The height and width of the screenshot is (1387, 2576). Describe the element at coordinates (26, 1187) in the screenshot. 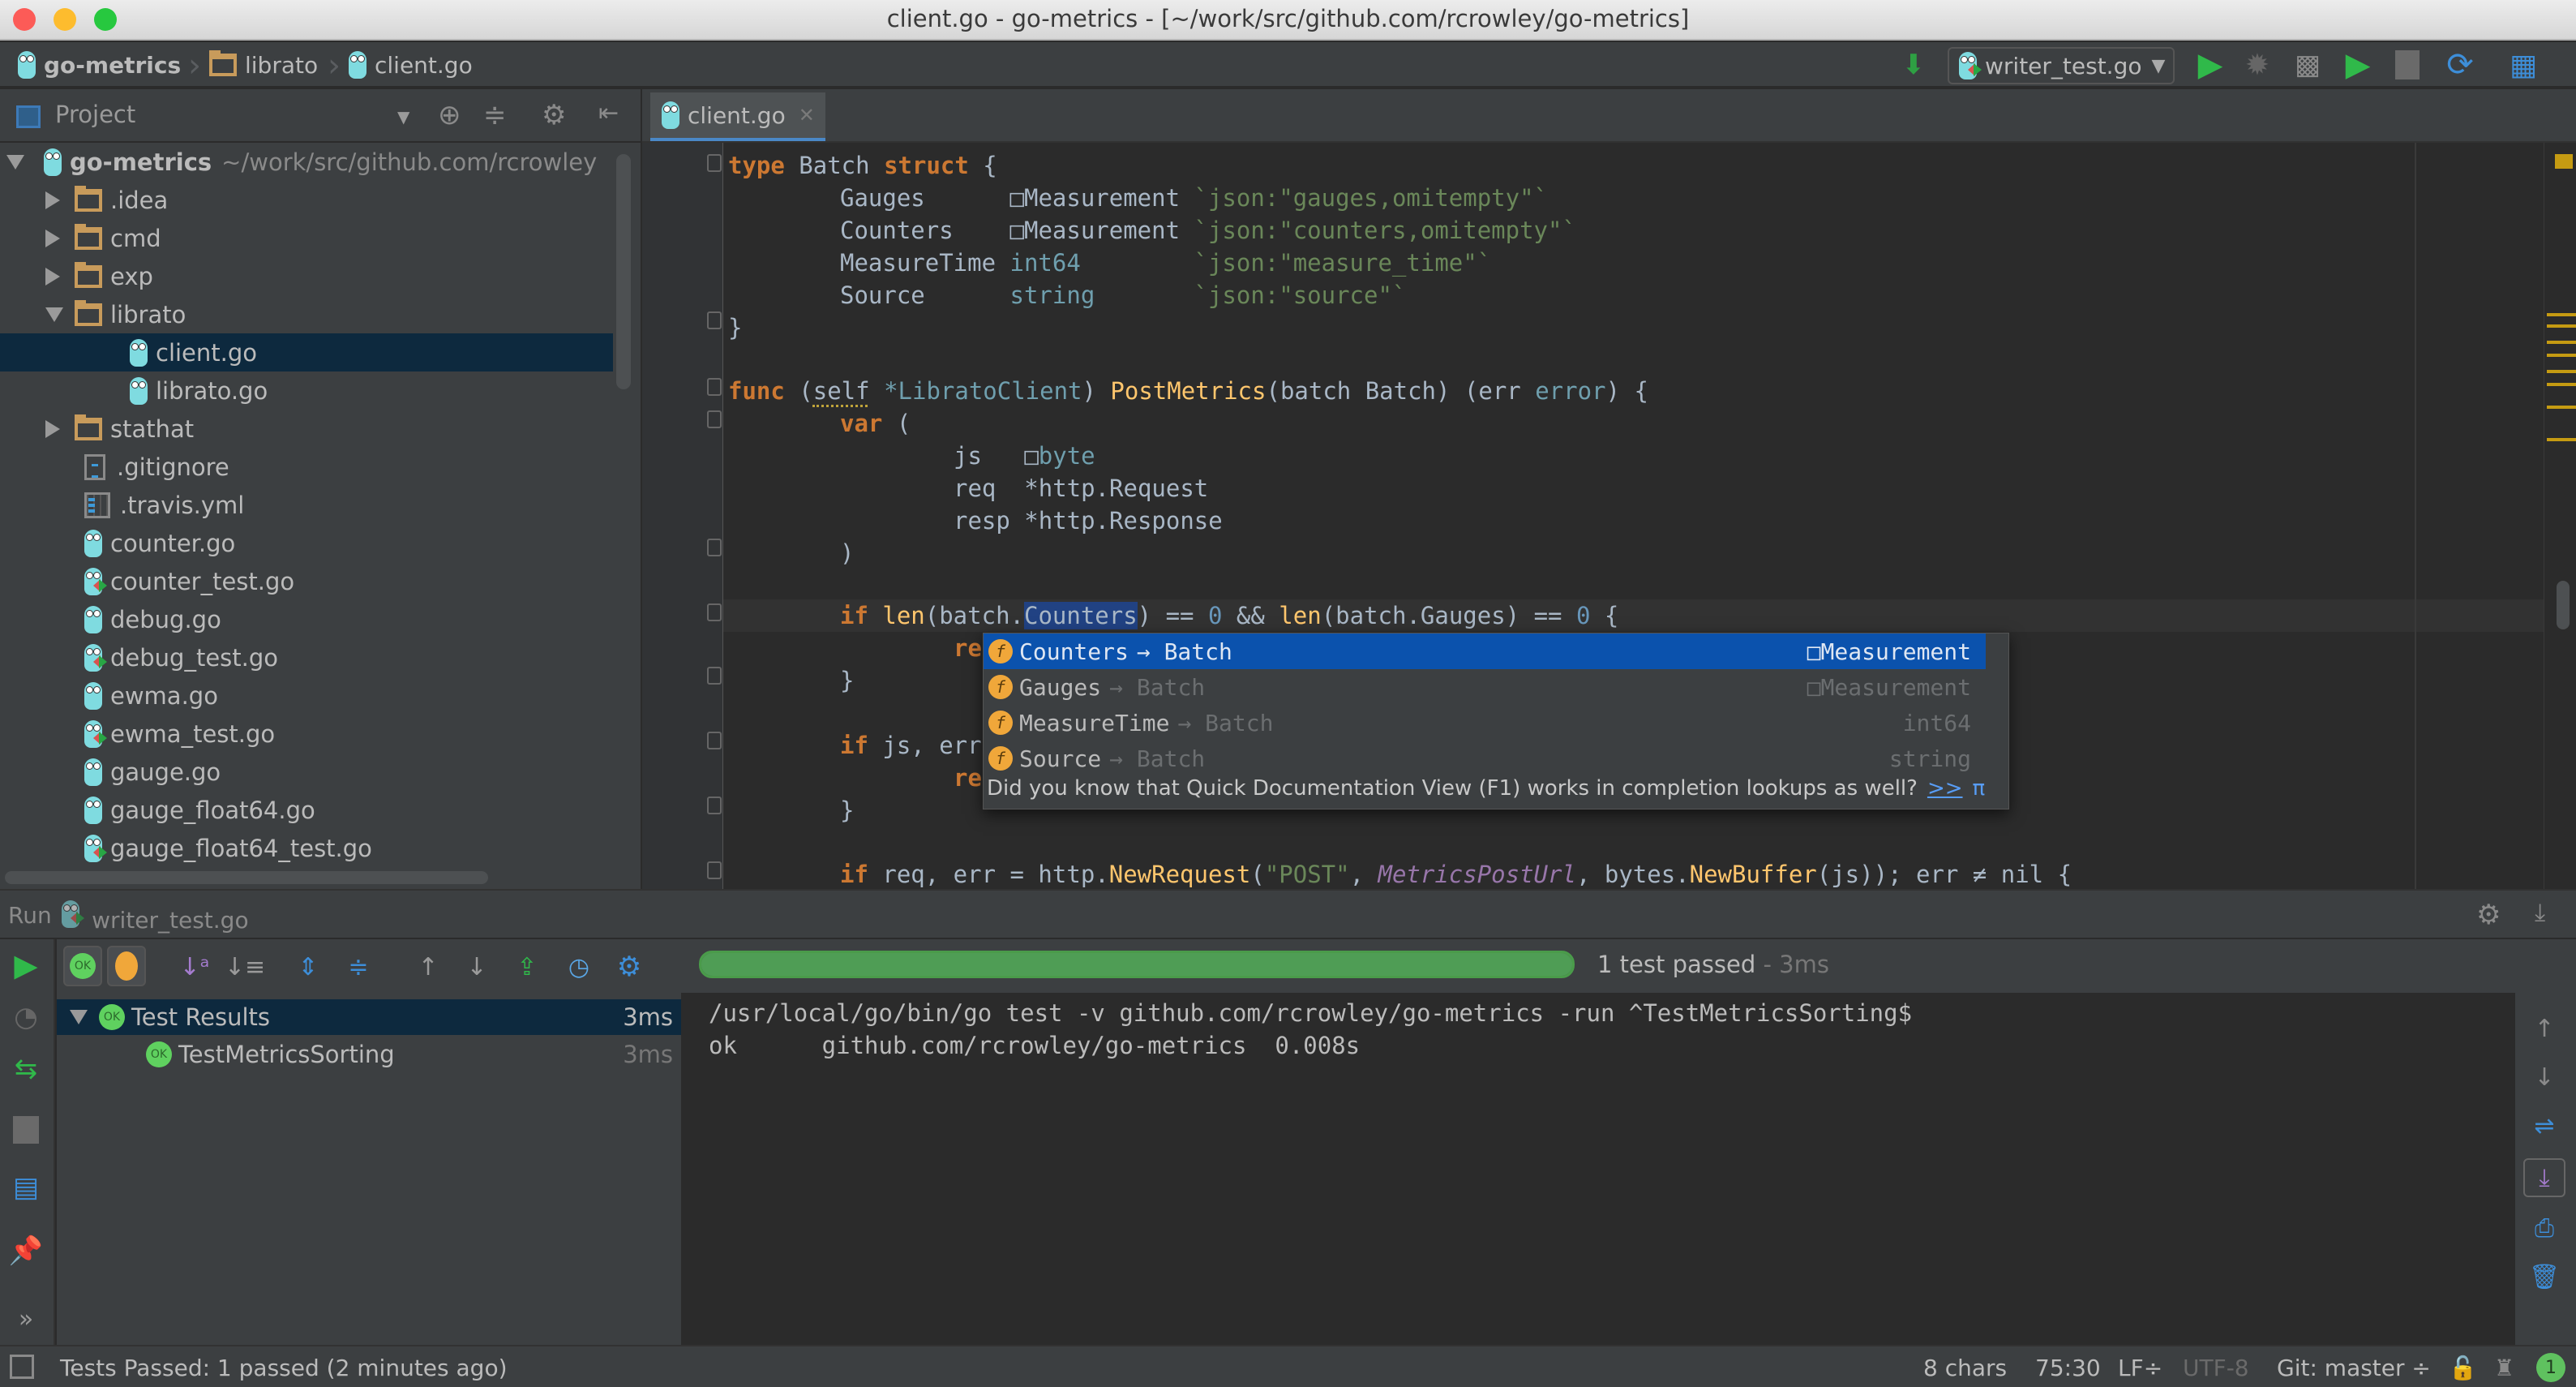

I see `layout-icon: ▤` at that location.